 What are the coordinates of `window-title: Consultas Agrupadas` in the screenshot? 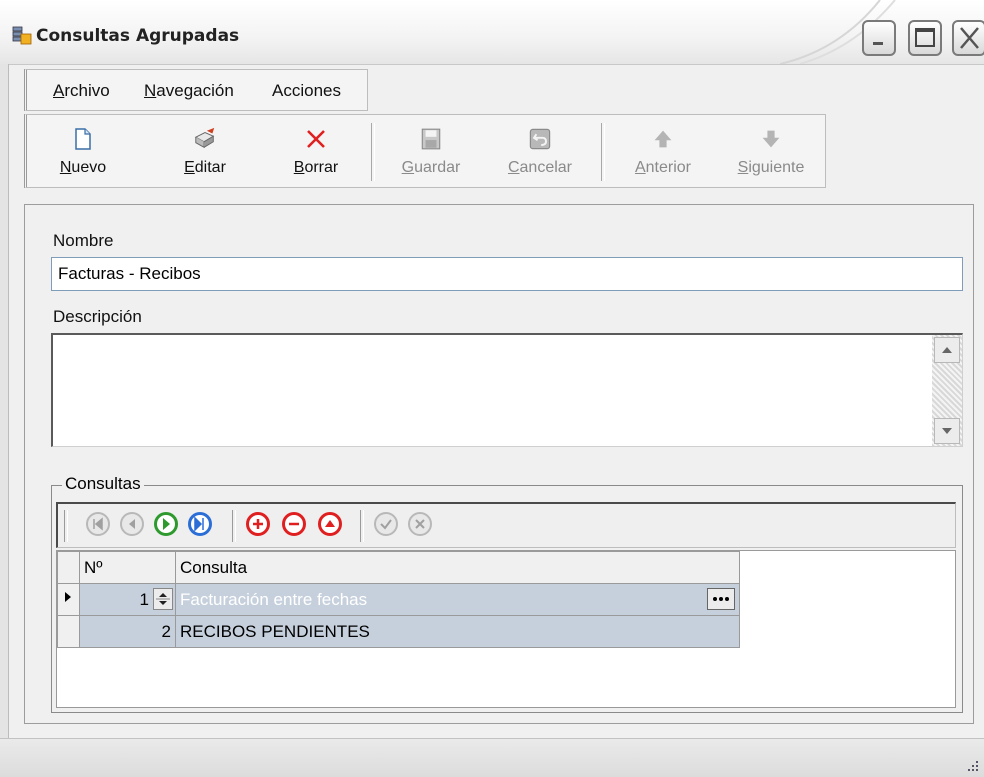 It's located at (138, 36).